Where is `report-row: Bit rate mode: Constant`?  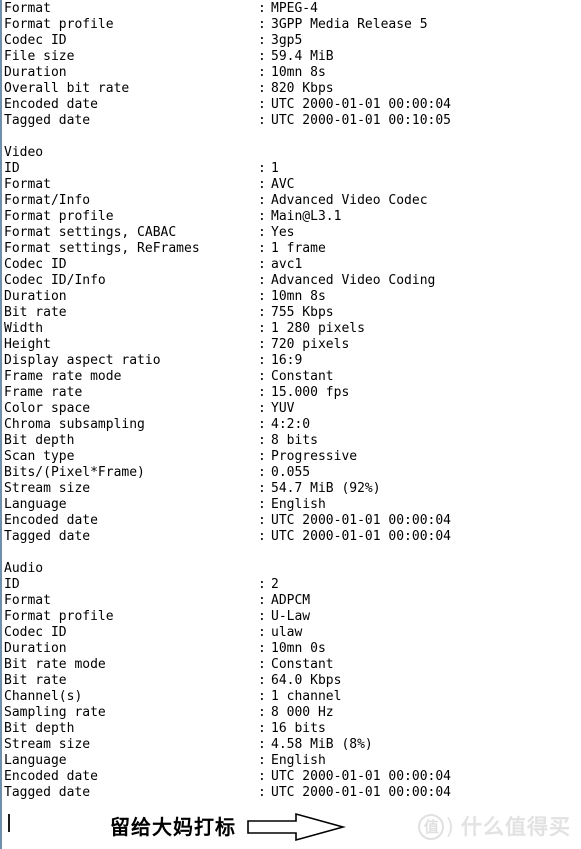
report-row: Bit rate mode: Constant is located at coordinates (292, 665).